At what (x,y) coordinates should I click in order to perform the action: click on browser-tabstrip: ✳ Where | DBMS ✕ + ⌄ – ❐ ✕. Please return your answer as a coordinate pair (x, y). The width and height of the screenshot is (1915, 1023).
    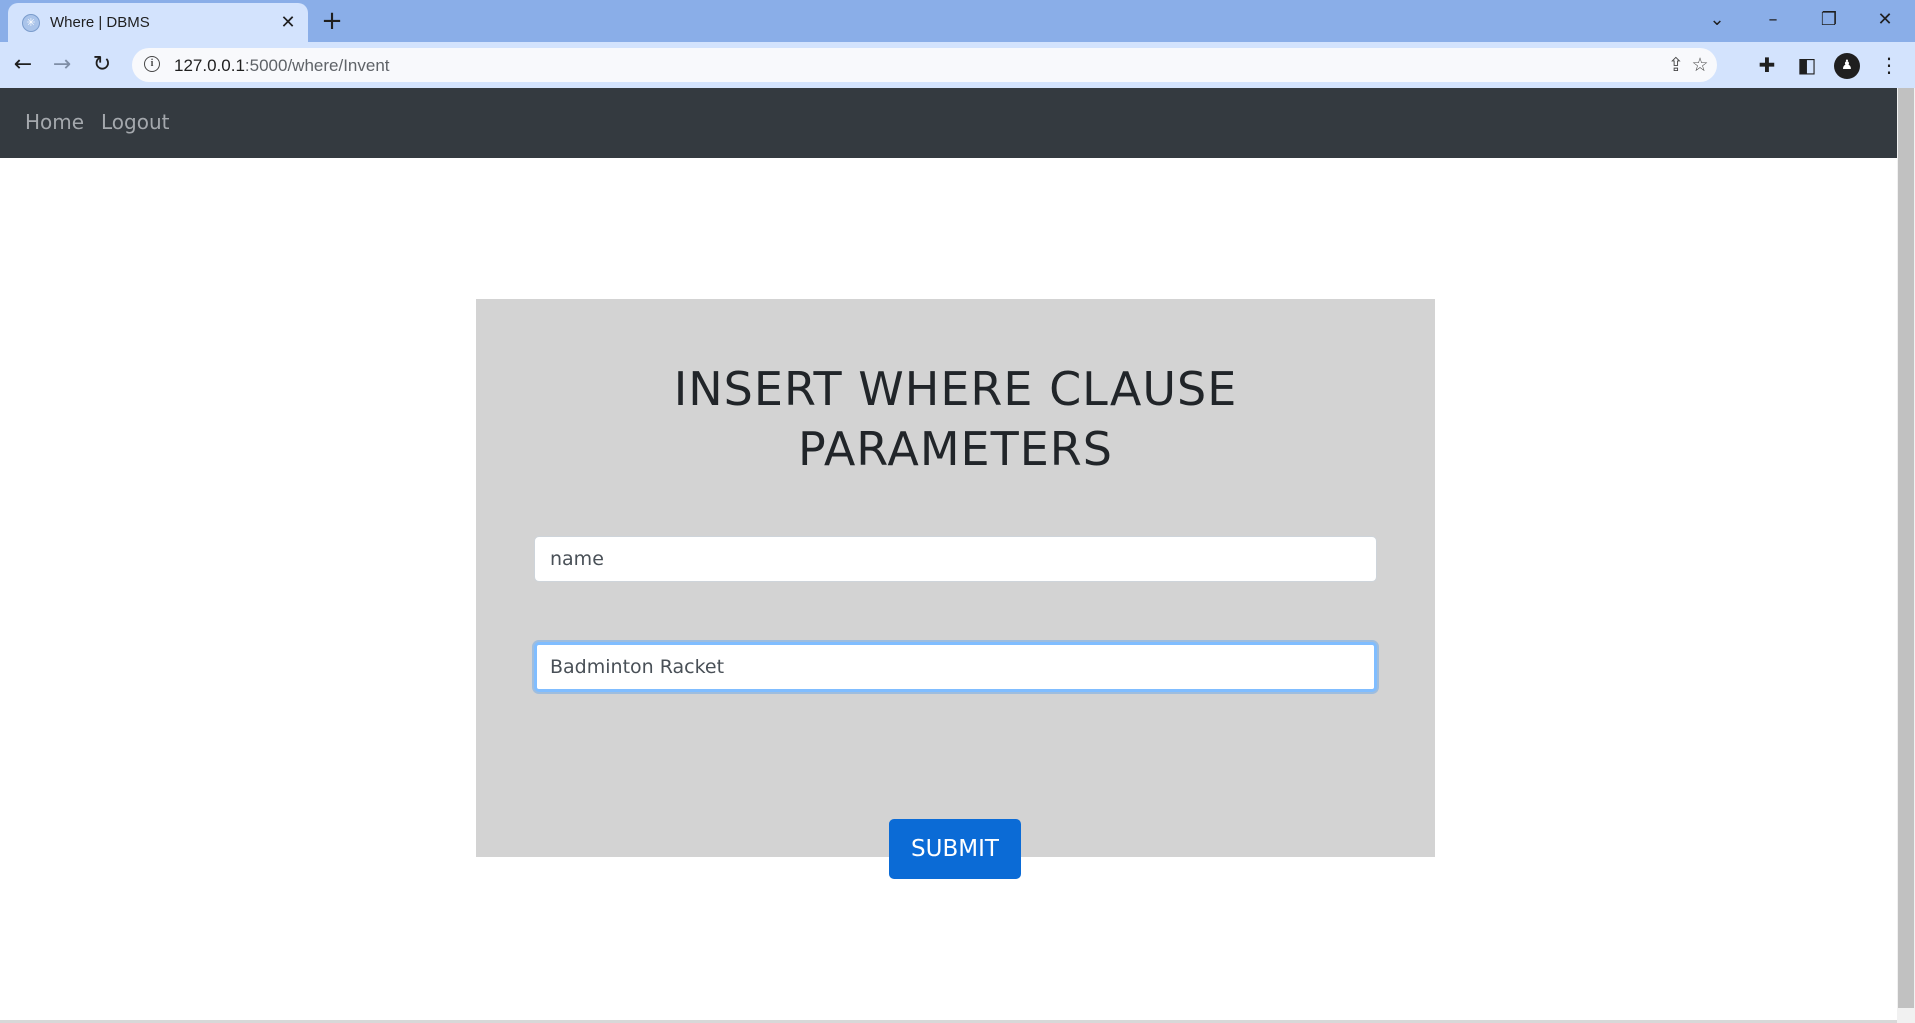
    Looking at the image, I should click on (957, 21).